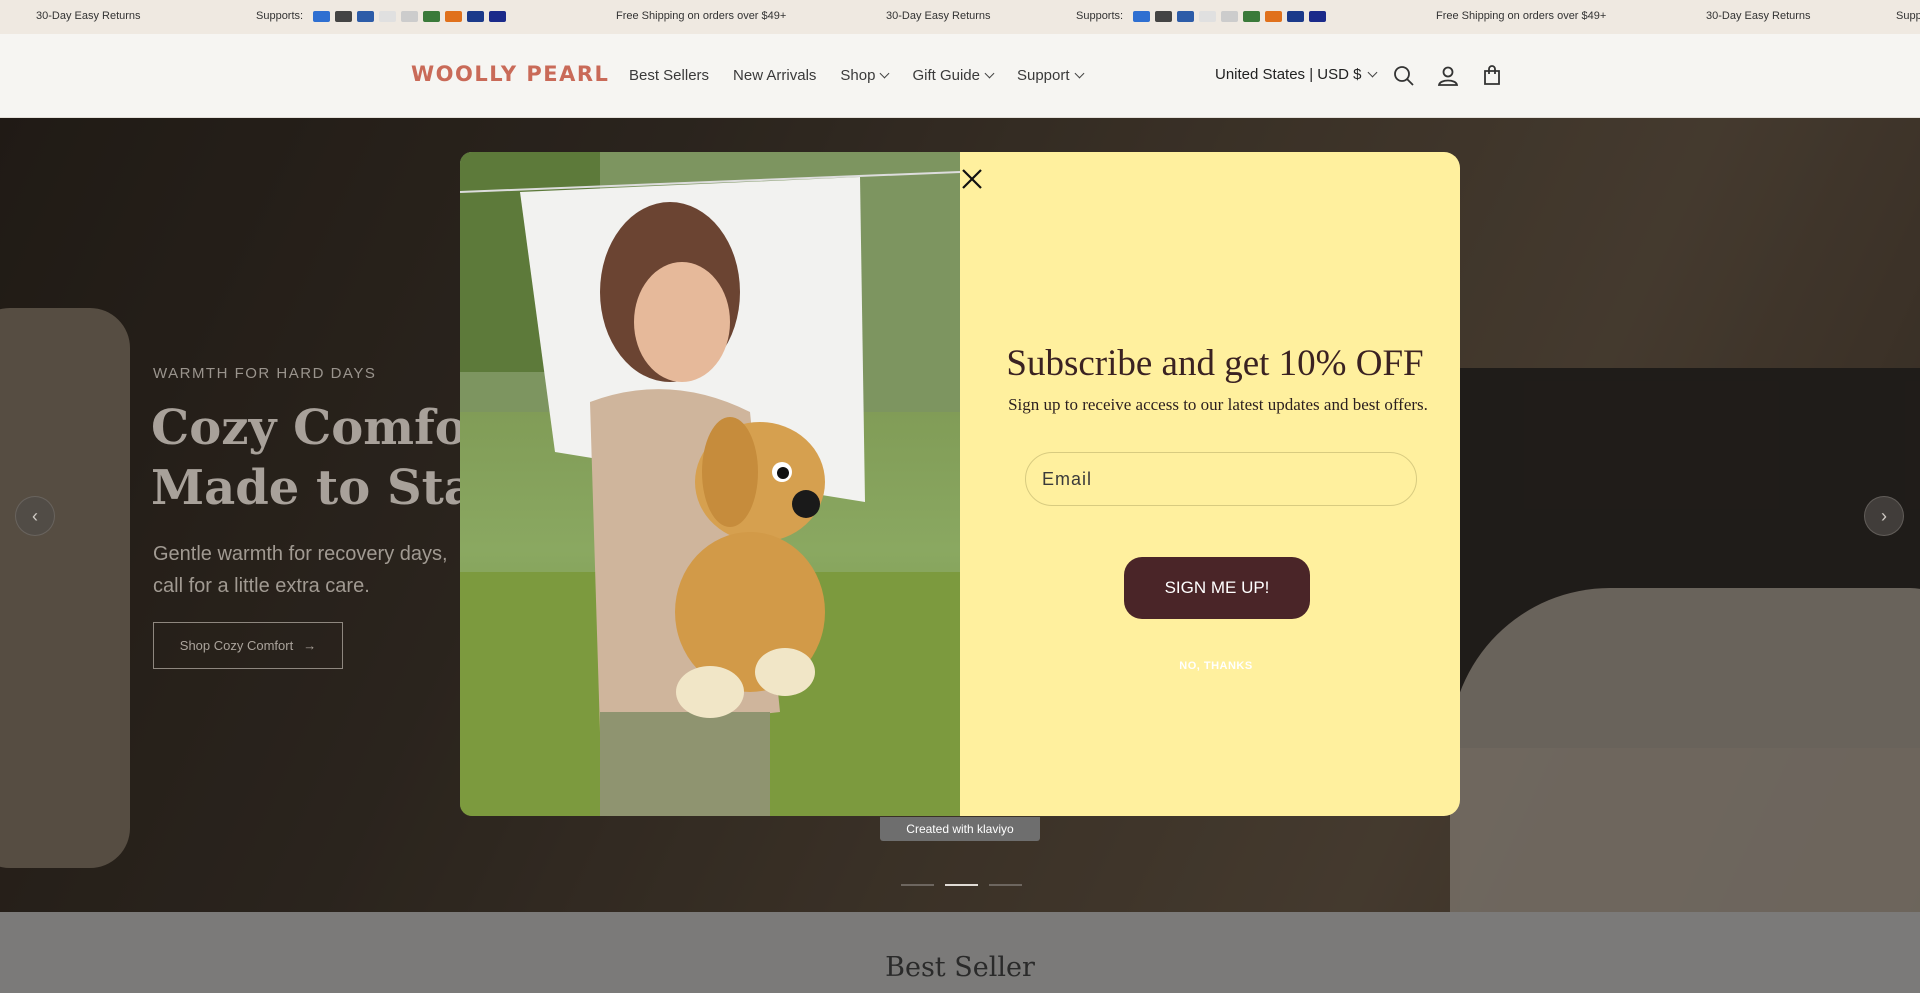 Image resolution: width=1920 pixels, height=993 pixels. I want to click on region-selector: United States | USD $, so click(1296, 74).